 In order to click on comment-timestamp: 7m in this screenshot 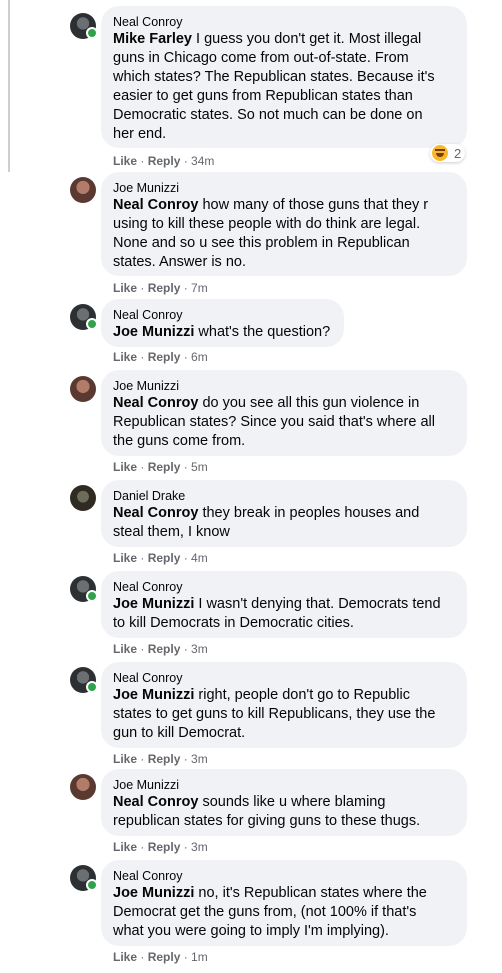, I will do `click(199, 288)`.